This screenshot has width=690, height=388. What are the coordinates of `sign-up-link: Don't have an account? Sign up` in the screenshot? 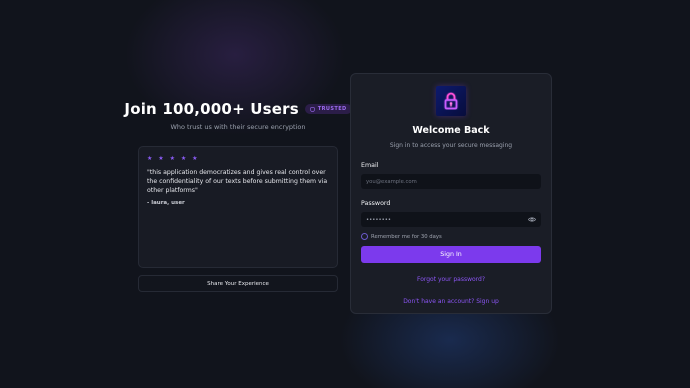 It's located at (451, 301).